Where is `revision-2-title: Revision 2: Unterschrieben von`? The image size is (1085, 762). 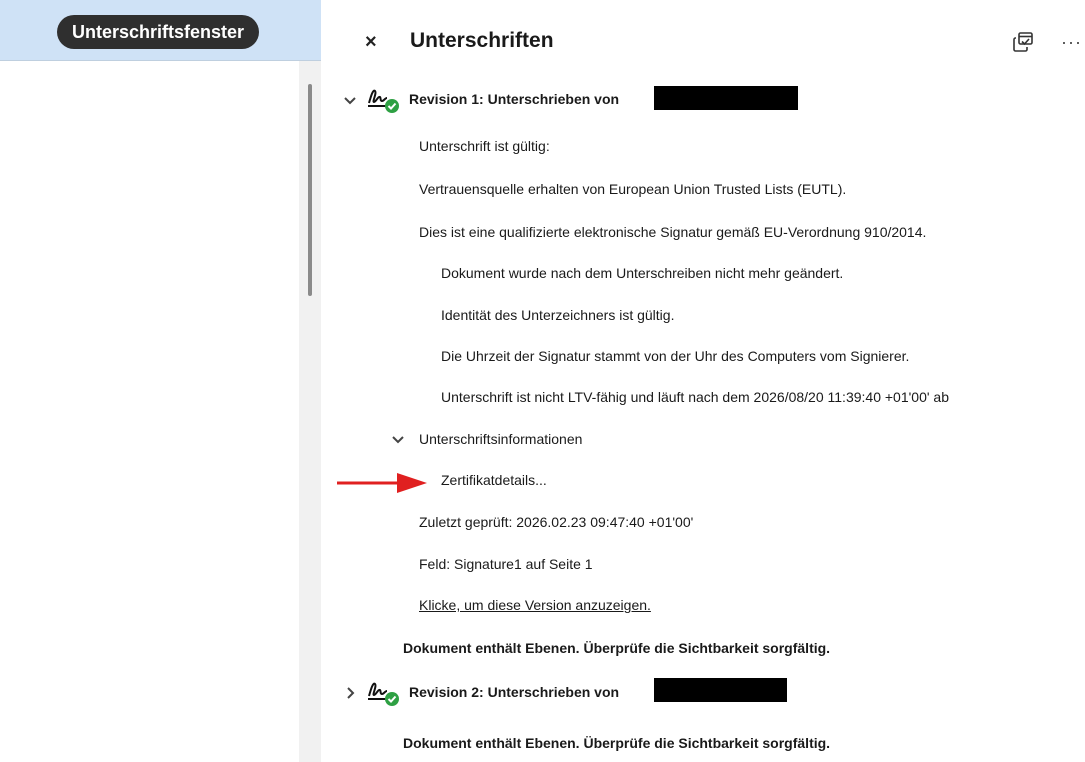 revision-2-title: Revision 2: Unterschrieben von is located at coordinates (514, 692).